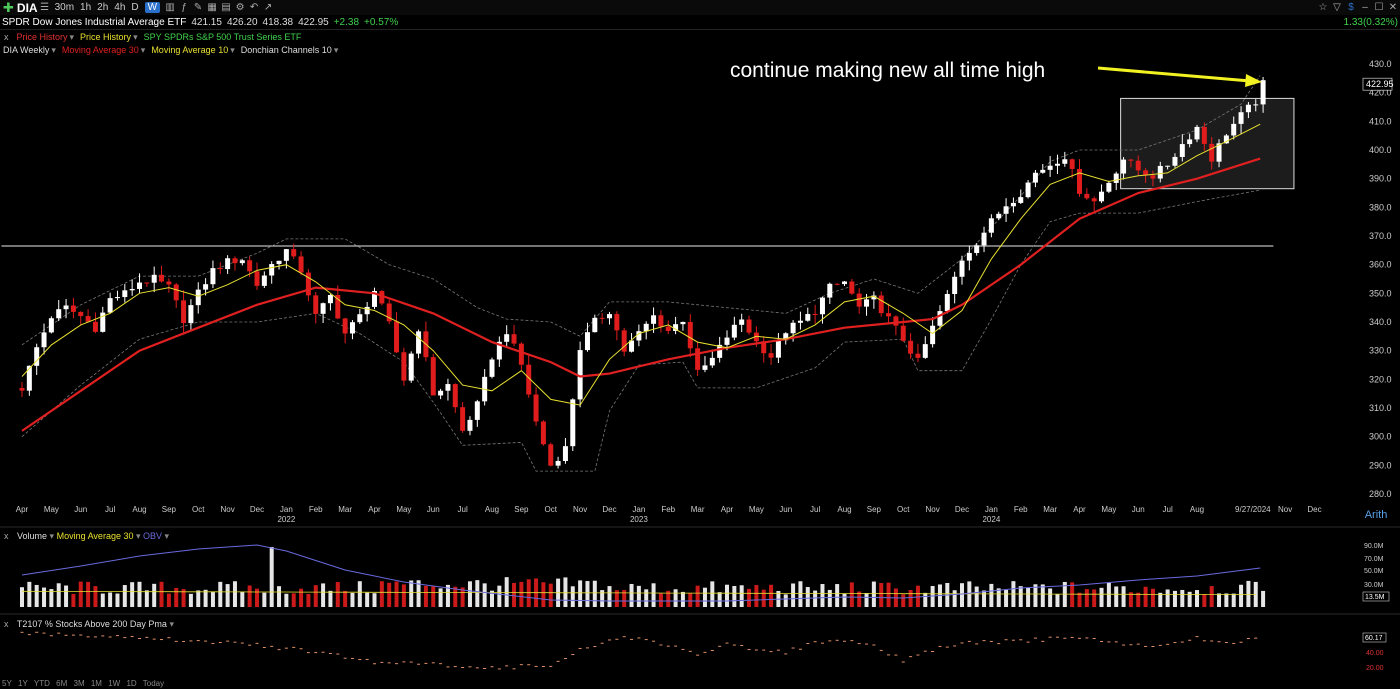 This screenshot has height=689, width=1400. Describe the element at coordinates (240, 7) in the screenshot. I see `settings-icon: ⚙` at that location.